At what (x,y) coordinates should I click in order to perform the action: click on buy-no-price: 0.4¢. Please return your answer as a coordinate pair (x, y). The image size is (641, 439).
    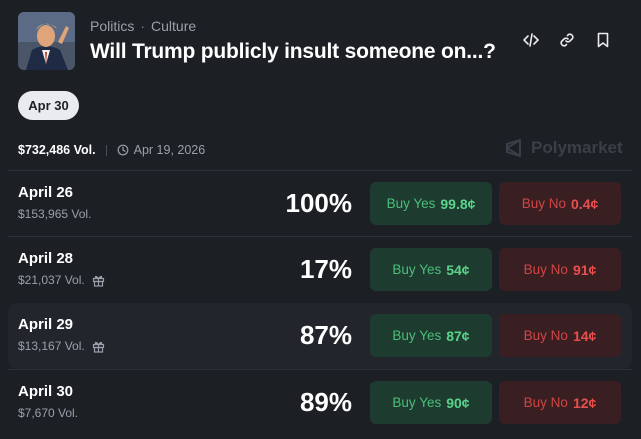
    Looking at the image, I should click on (585, 203).